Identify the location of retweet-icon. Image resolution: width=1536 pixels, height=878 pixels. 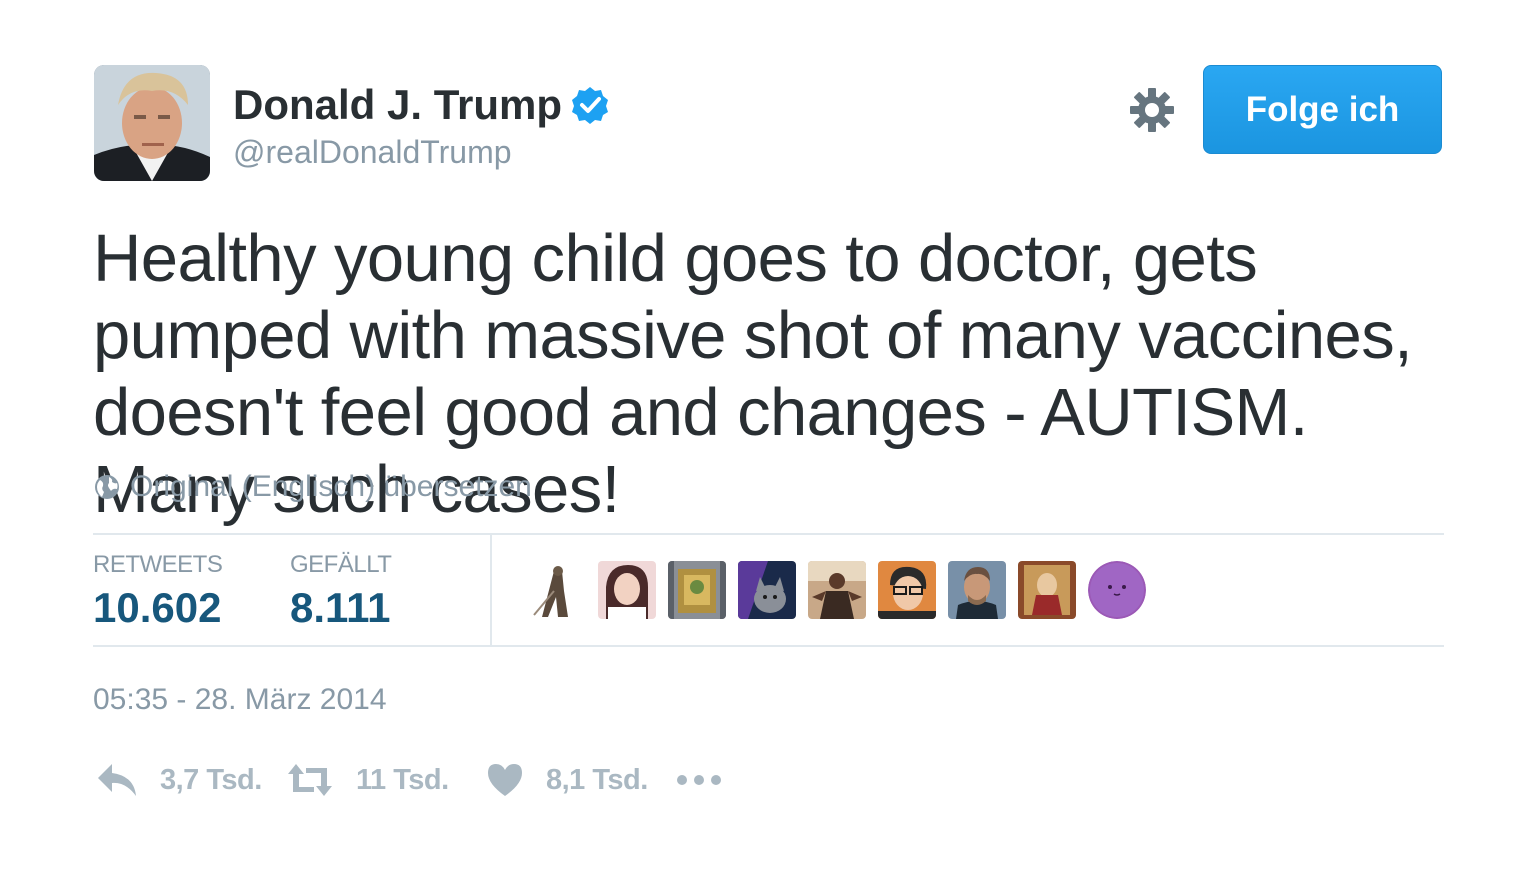
(310, 780).